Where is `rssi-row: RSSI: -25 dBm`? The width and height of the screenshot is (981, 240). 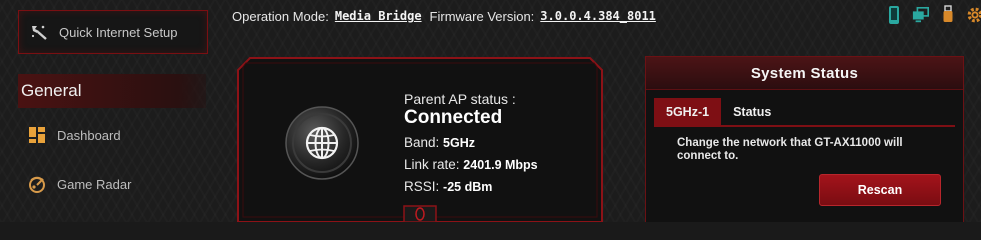 rssi-row: RSSI: -25 dBm is located at coordinates (471, 186).